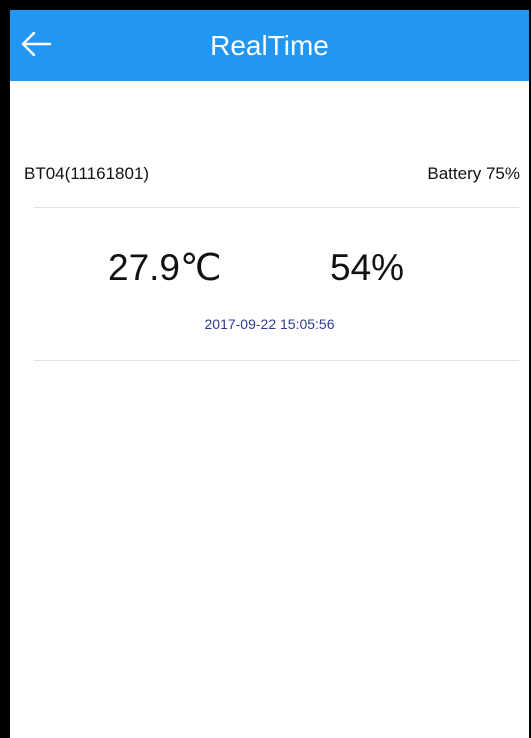 Image resolution: width=531 pixels, height=738 pixels. Describe the element at coordinates (87, 173) in the screenshot. I see `device-name: BT04(11161801)` at that location.